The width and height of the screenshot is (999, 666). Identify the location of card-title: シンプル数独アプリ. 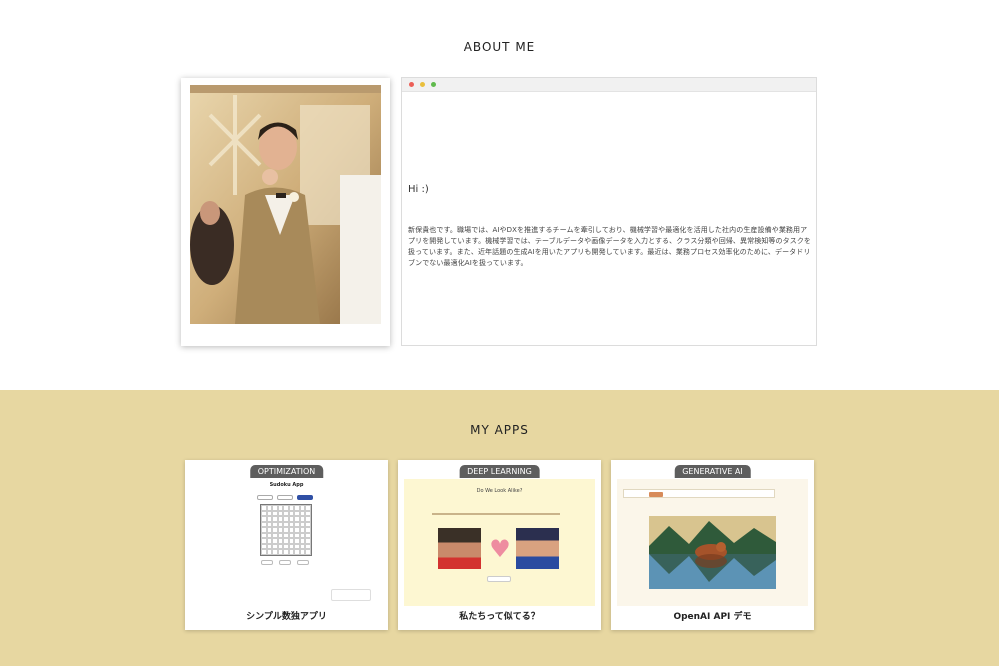
(286, 617).